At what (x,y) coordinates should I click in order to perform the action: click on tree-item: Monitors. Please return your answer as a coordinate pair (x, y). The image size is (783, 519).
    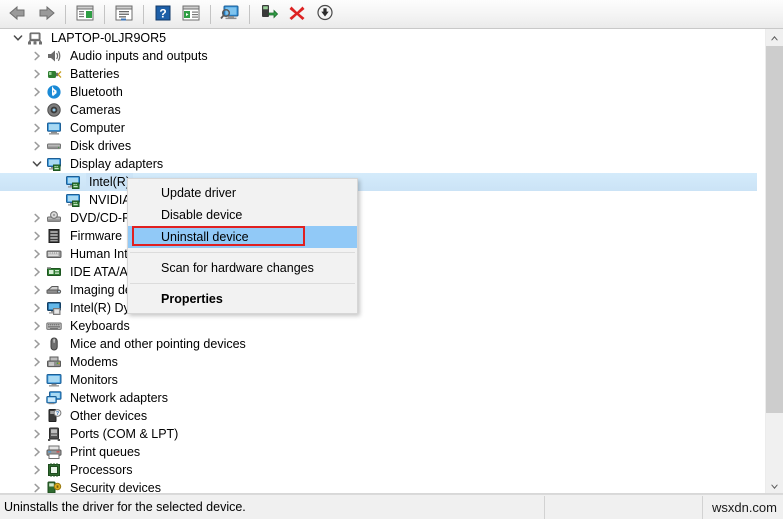
    Looking at the image, I should click on (378, 380).